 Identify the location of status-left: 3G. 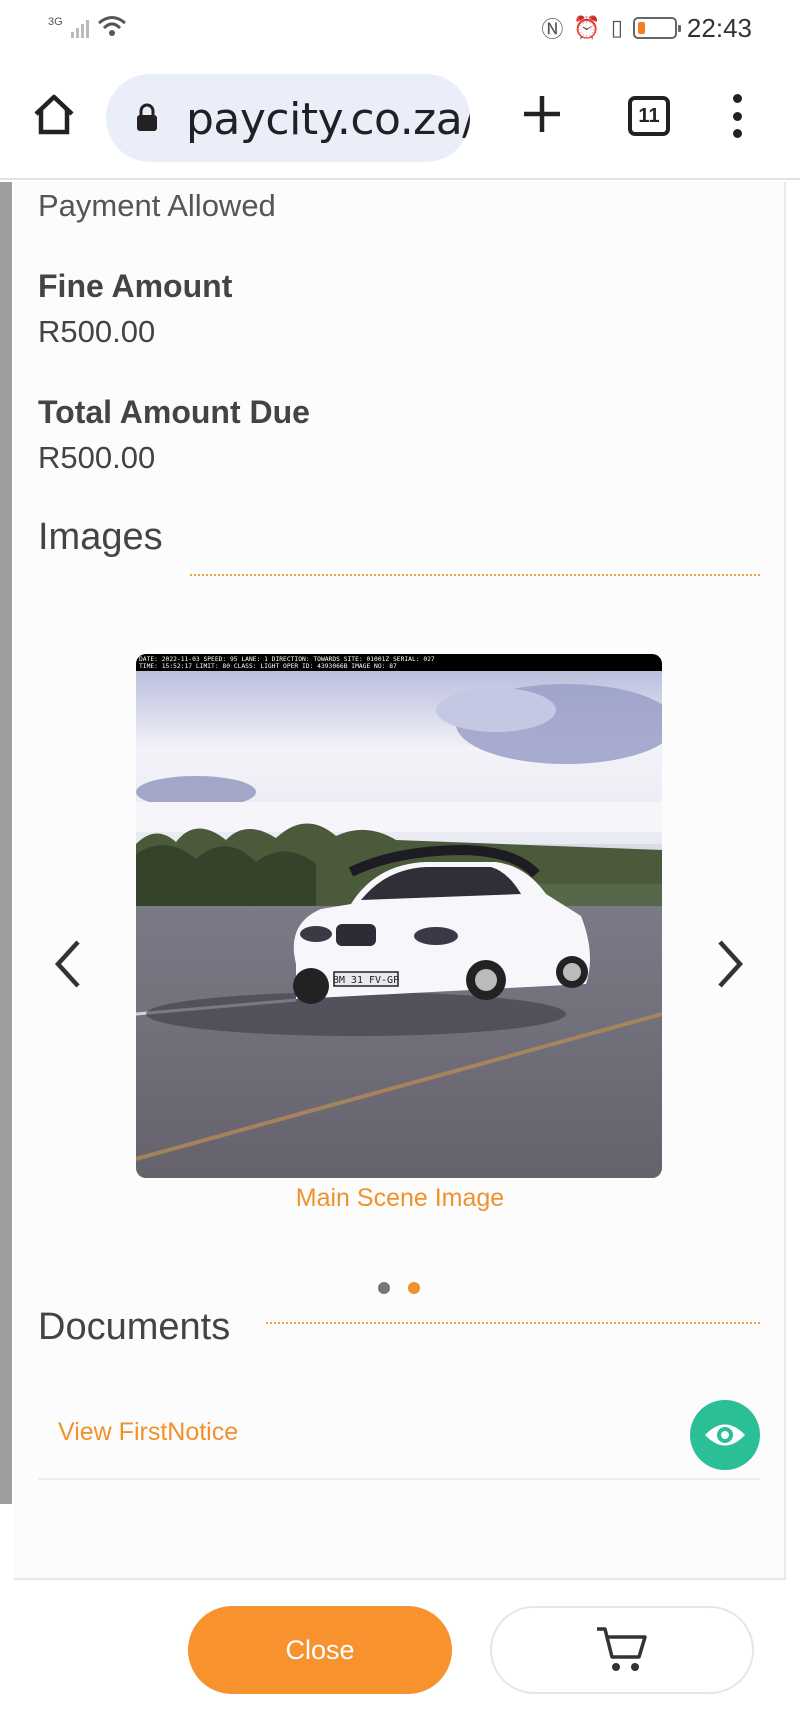
(87, 26).